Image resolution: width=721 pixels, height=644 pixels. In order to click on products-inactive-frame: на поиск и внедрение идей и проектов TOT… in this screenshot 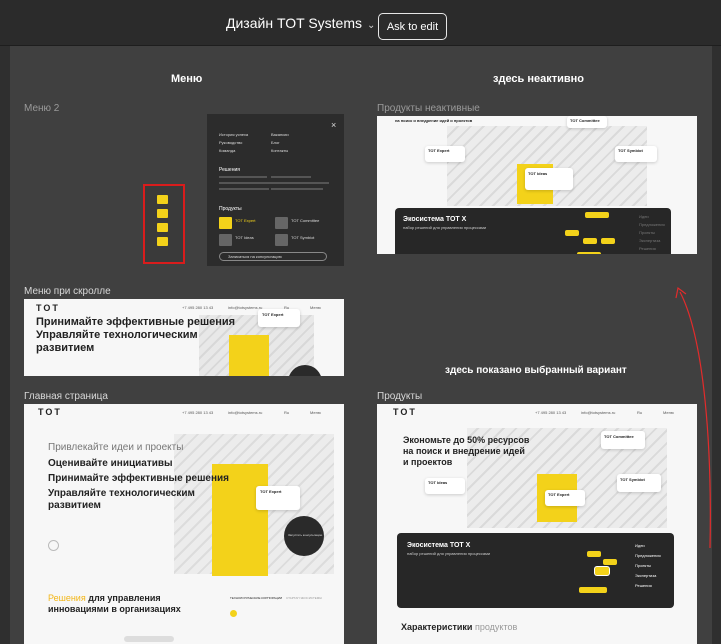, I will do `click(537, 185)`.